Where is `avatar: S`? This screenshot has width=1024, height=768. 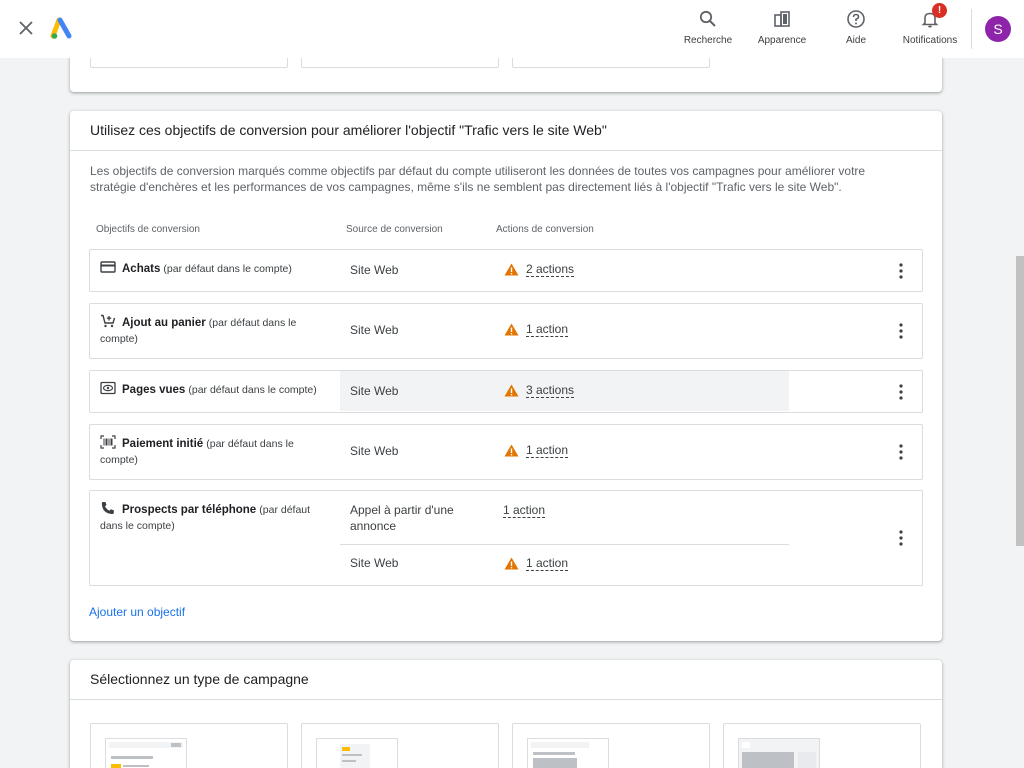
avatar: S is located at coordinates (998, 29).